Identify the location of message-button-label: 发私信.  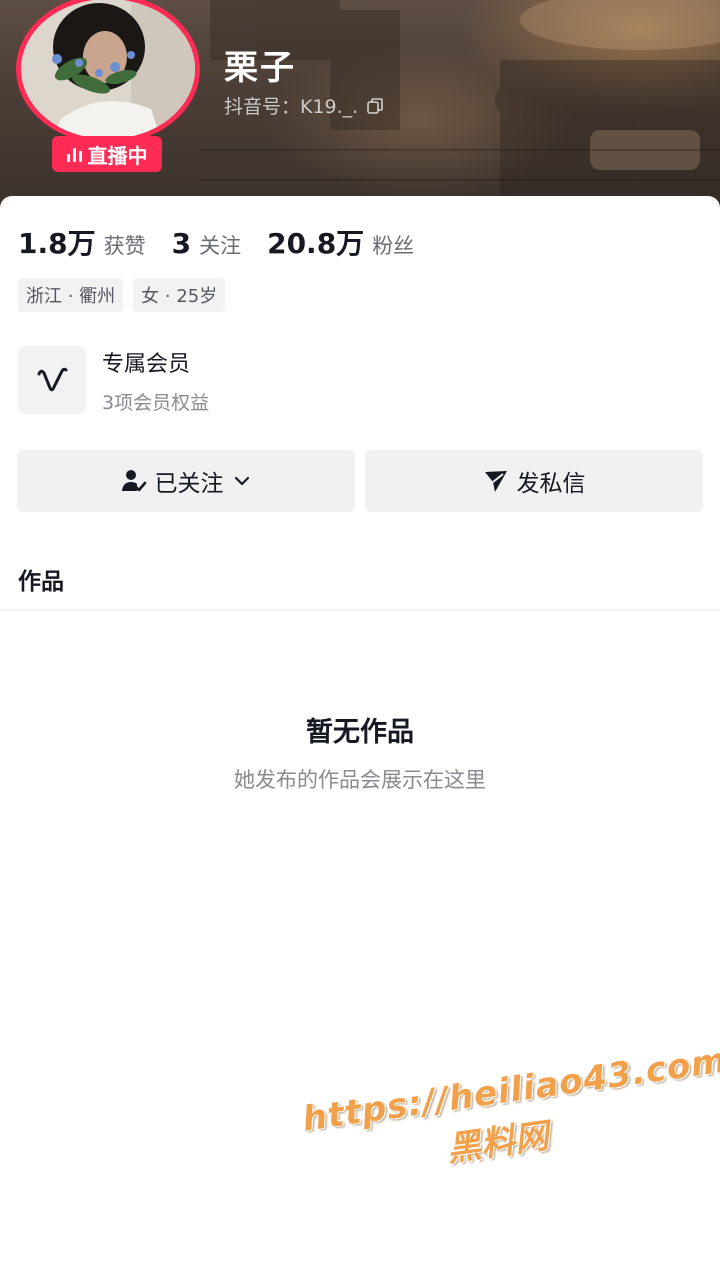
(551, 484).